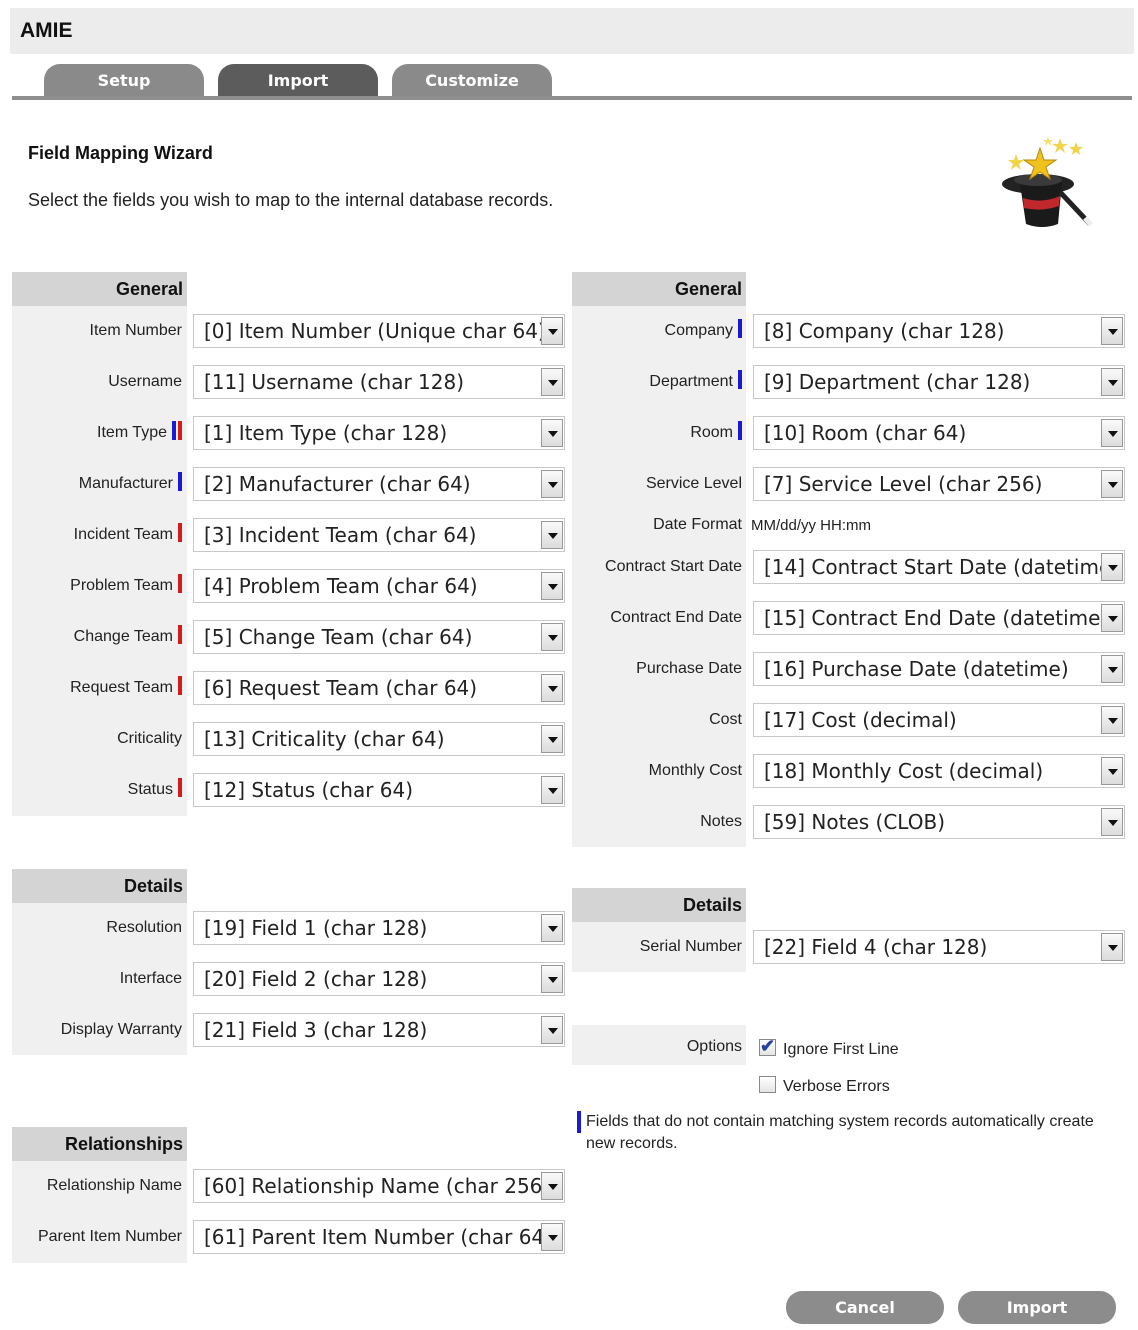 Image resolution: width=1138 pixels, height=1330 pixels. Describe the element at coordinates (121, 1029) in the screenshot. I see `field-display-warranty-label-text: Display Warranty` at that location.